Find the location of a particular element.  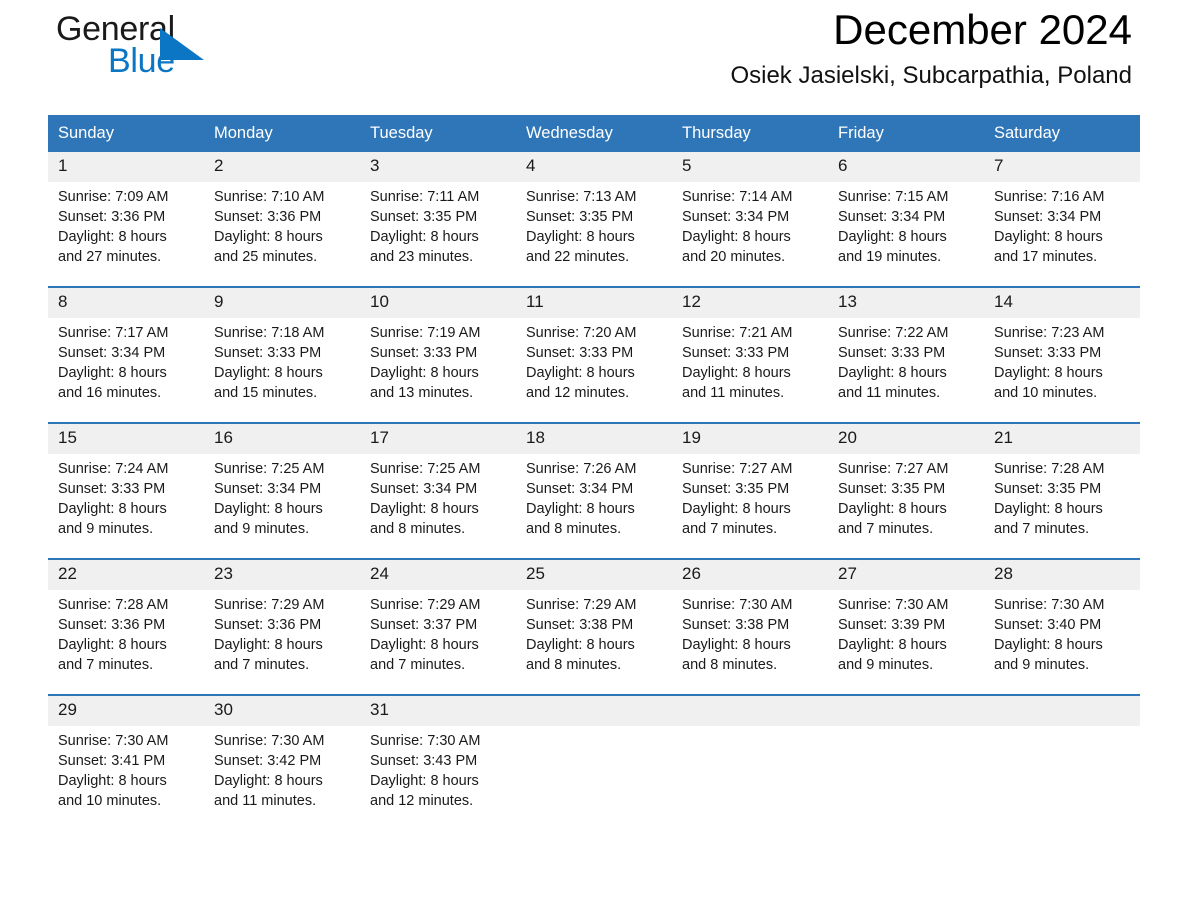

day-number: 20 is located at coordinates (906, 439).